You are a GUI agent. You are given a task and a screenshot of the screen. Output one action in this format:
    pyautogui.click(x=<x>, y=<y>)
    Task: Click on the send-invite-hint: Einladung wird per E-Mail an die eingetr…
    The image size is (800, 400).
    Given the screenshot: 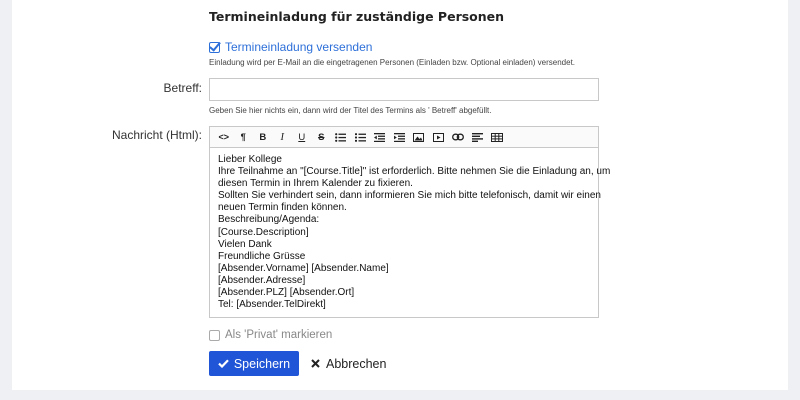 What is the action you would take?
    pyautogui.click(x=392, y=62)
    